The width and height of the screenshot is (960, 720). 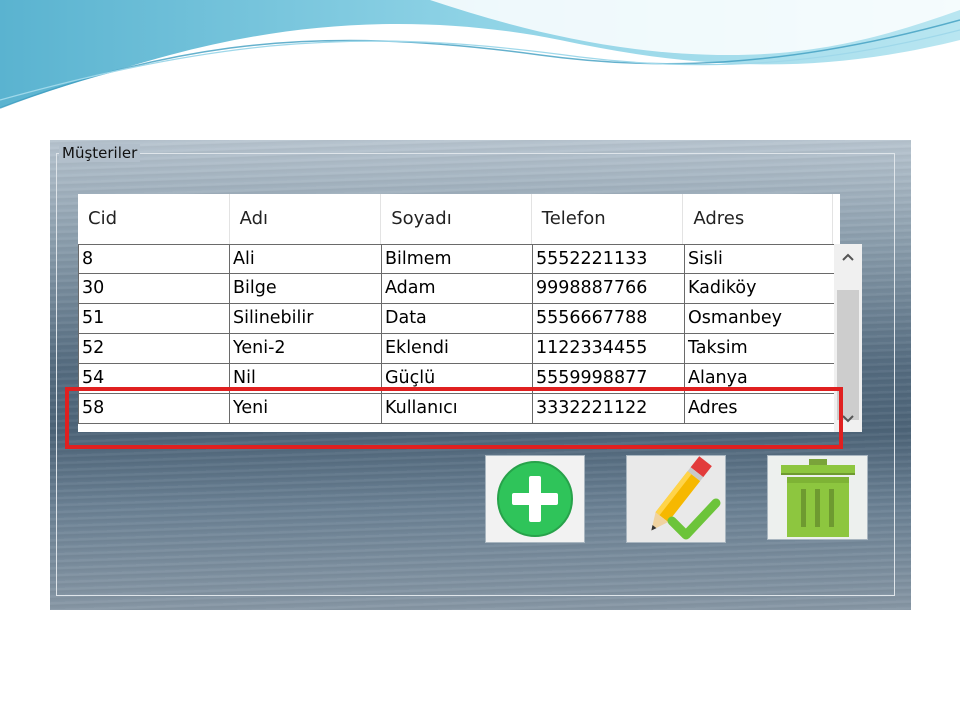 I want to click on cell-cid: 8, so click(x=154, y=259).